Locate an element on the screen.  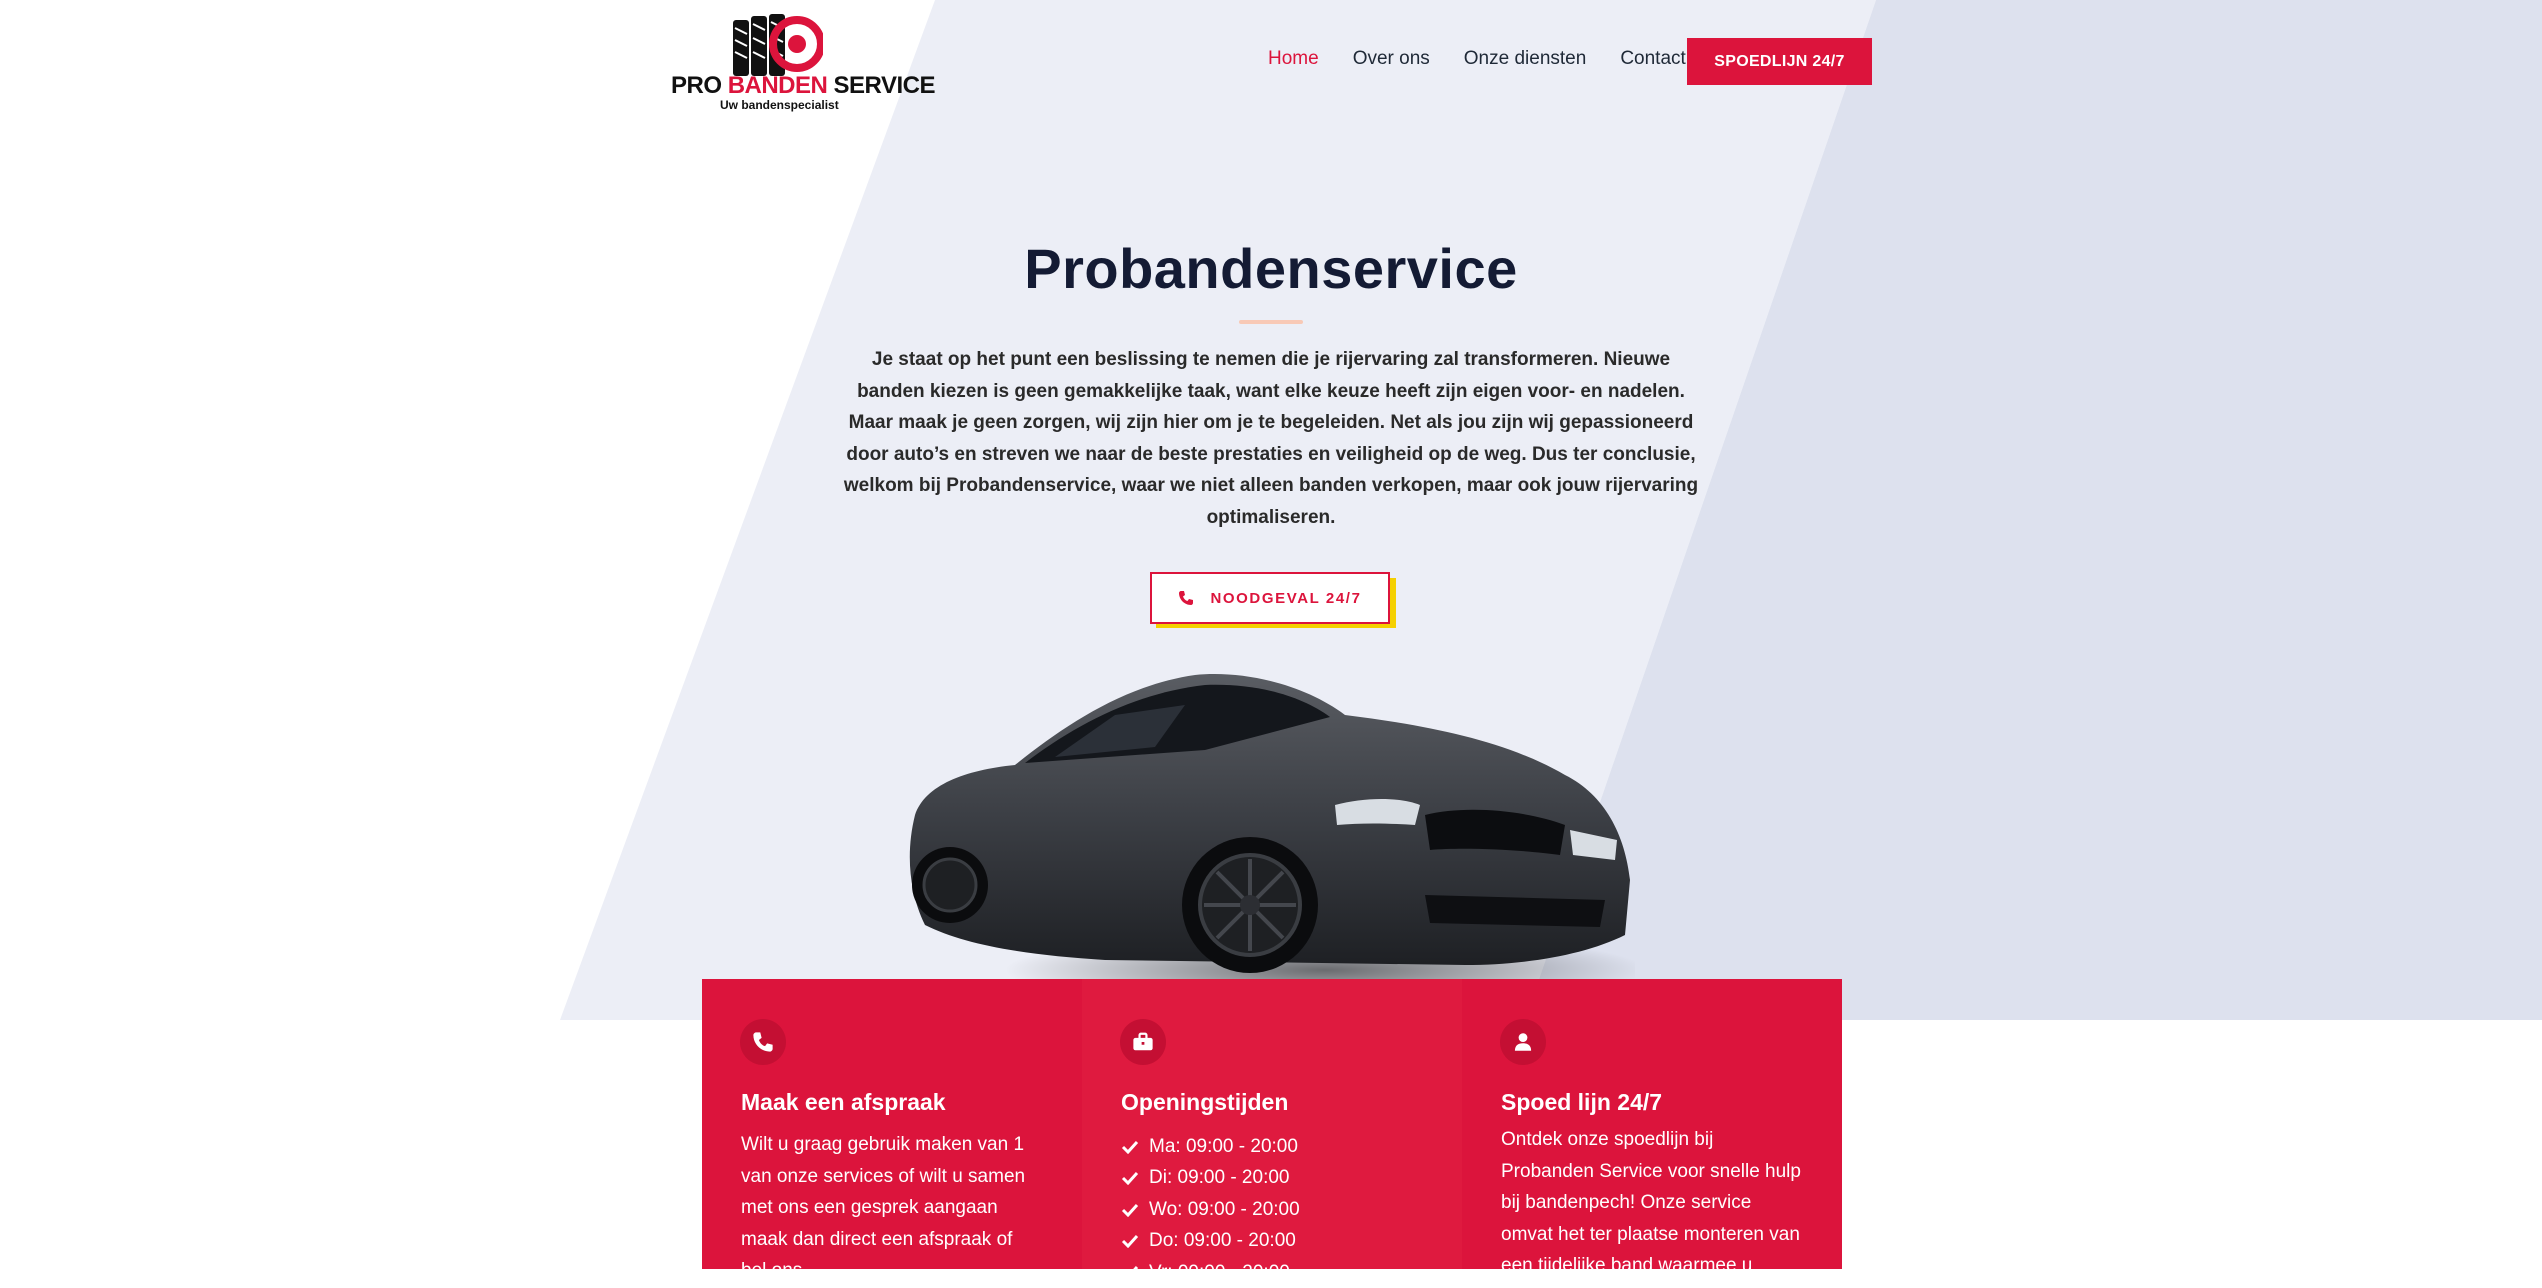
noodgeval-button: NOODGEVAL 24/7 is located at coordinates (1270, 598).